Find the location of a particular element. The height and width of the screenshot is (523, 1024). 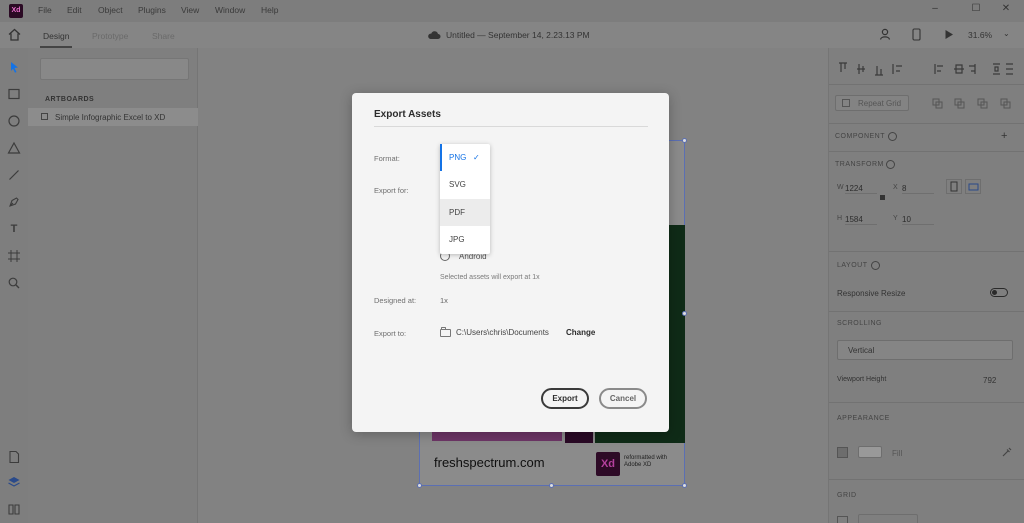

polygon-tool-icon is located at coordinates (14, 148).